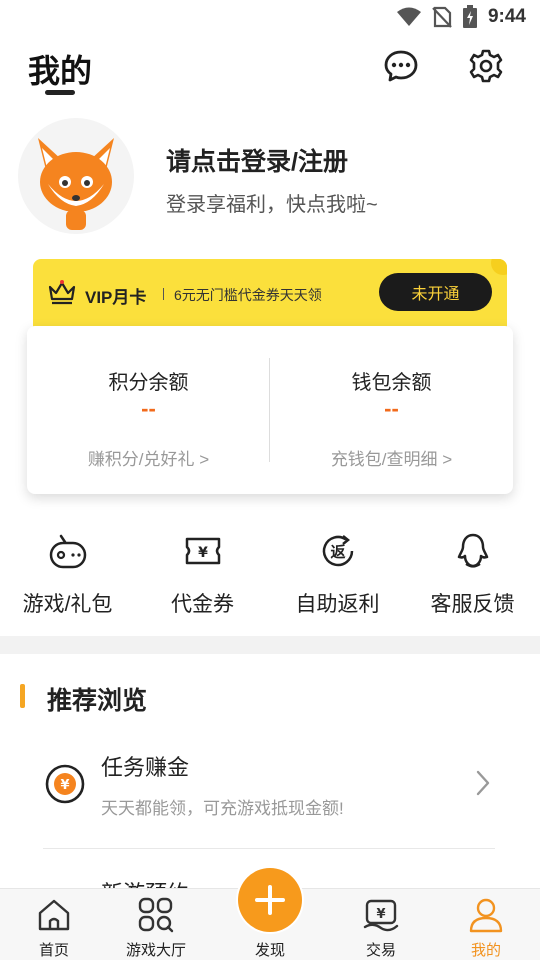 This screenshot has width=540, height=960. Describe the element at coordinates (408, 16) in the screenshot. I see `wifi-icon` at that location.